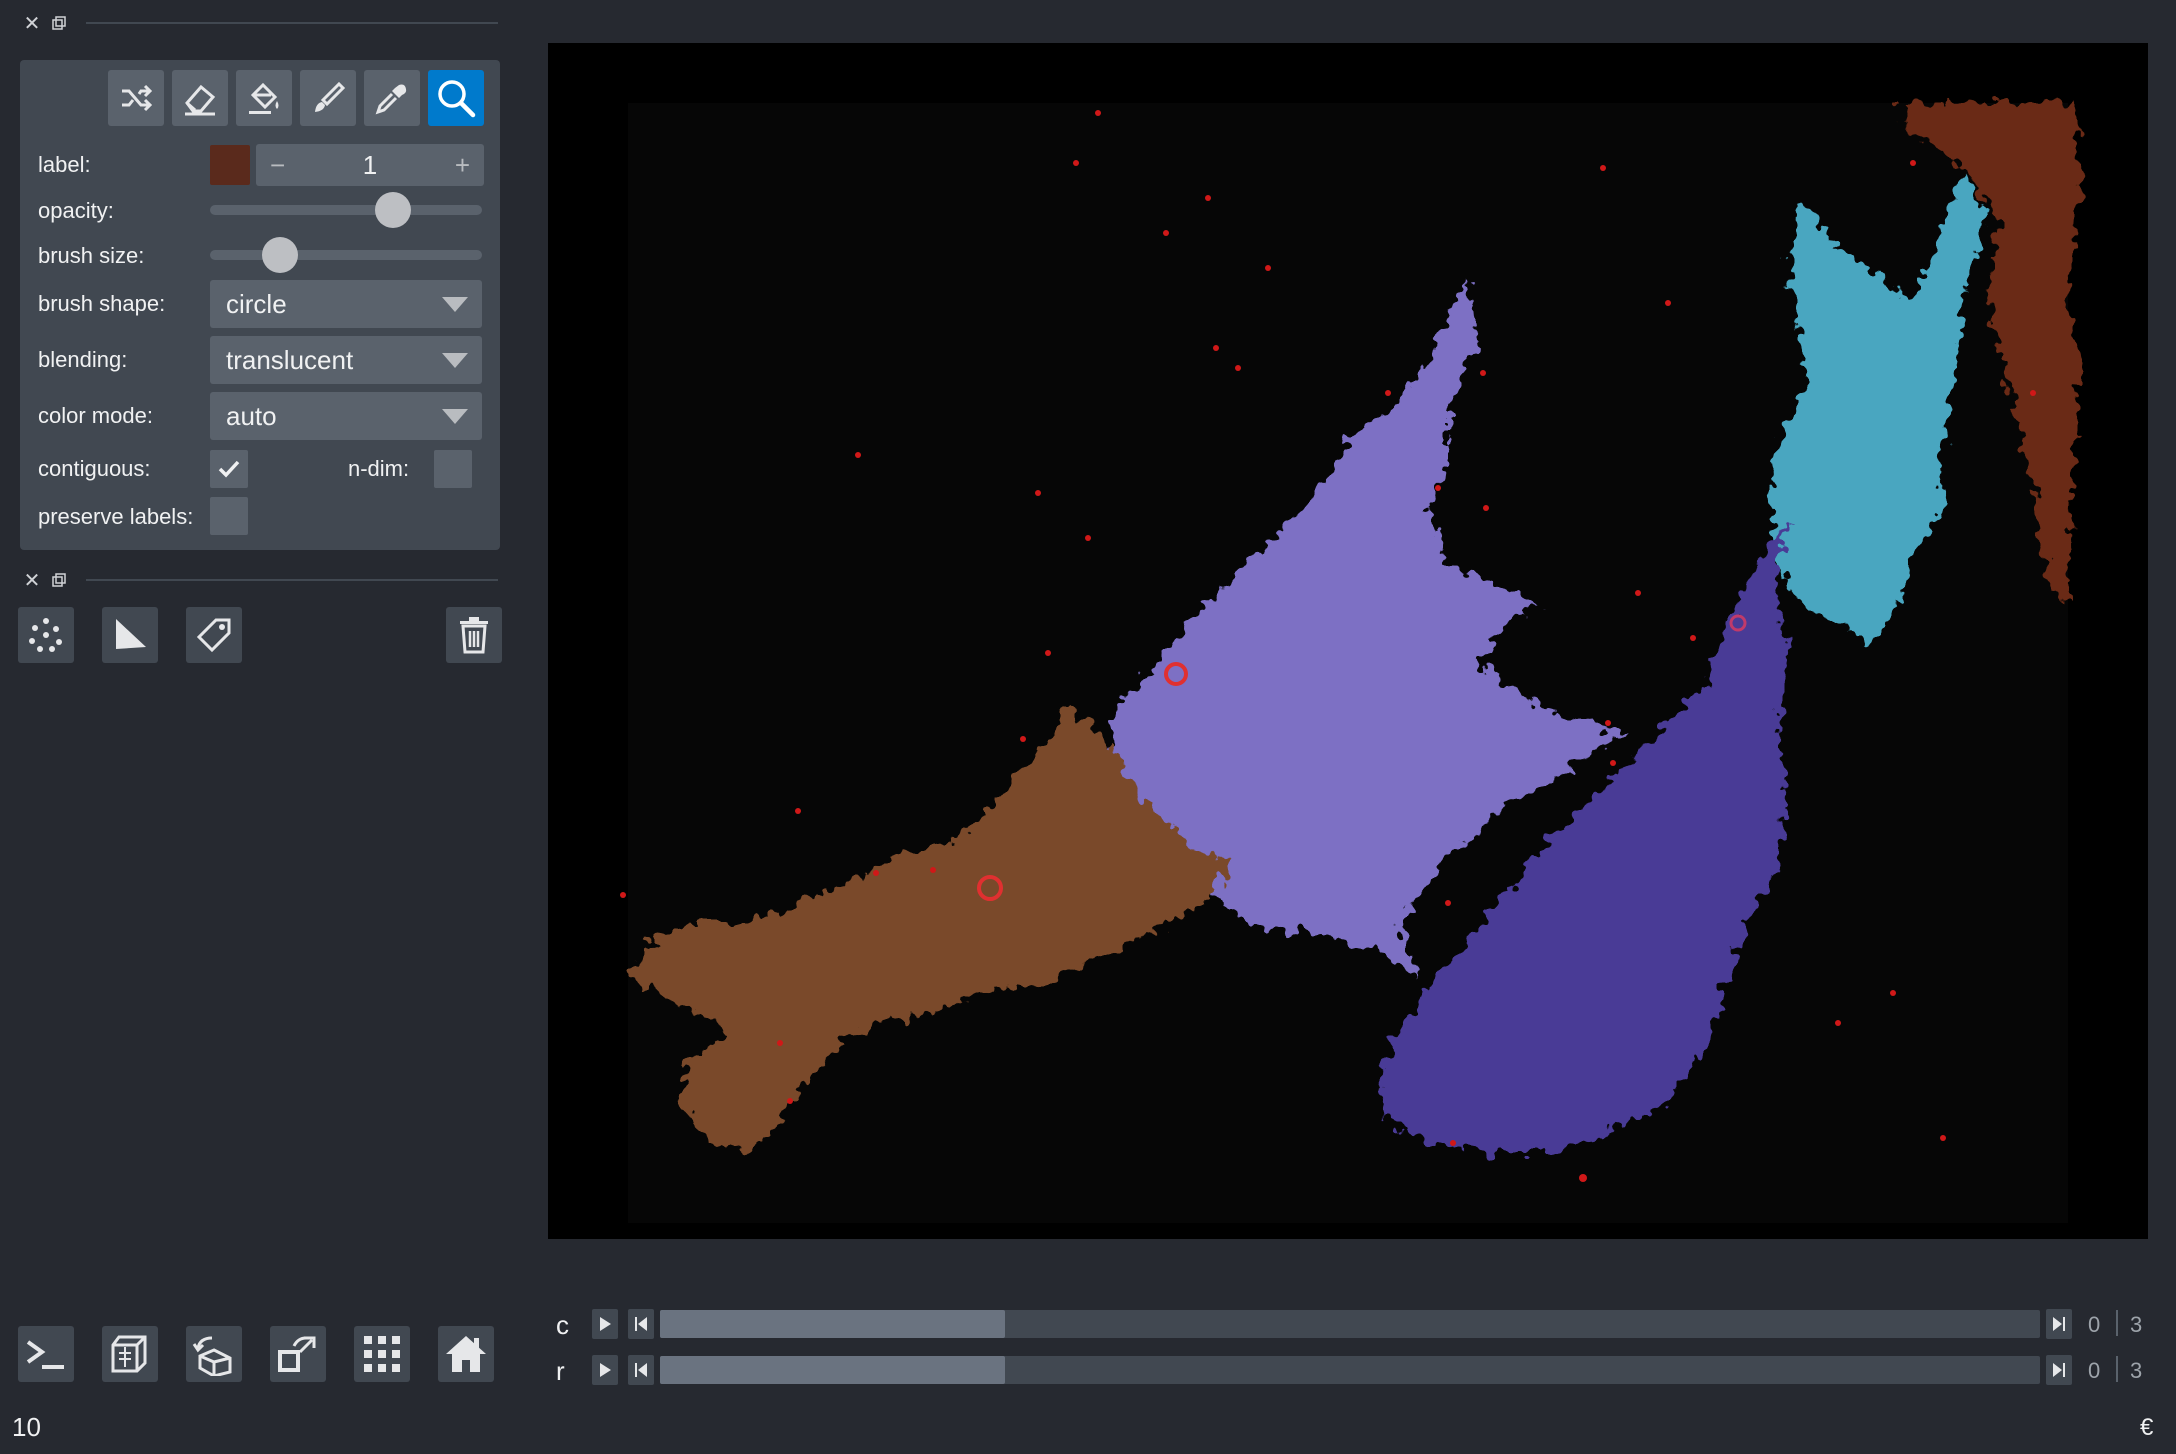 The image size is (2176, 1454). I want to click on console-button, so click(46, 1354).